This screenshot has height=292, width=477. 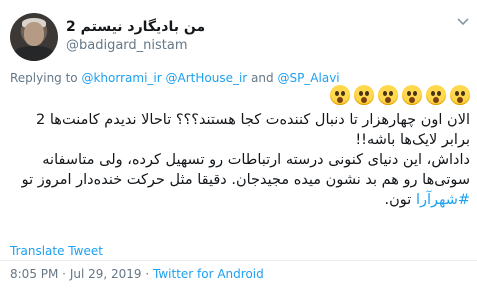 I want to click on display-name: من بادیگارد نیستم 2, so click(x=136, y=27).